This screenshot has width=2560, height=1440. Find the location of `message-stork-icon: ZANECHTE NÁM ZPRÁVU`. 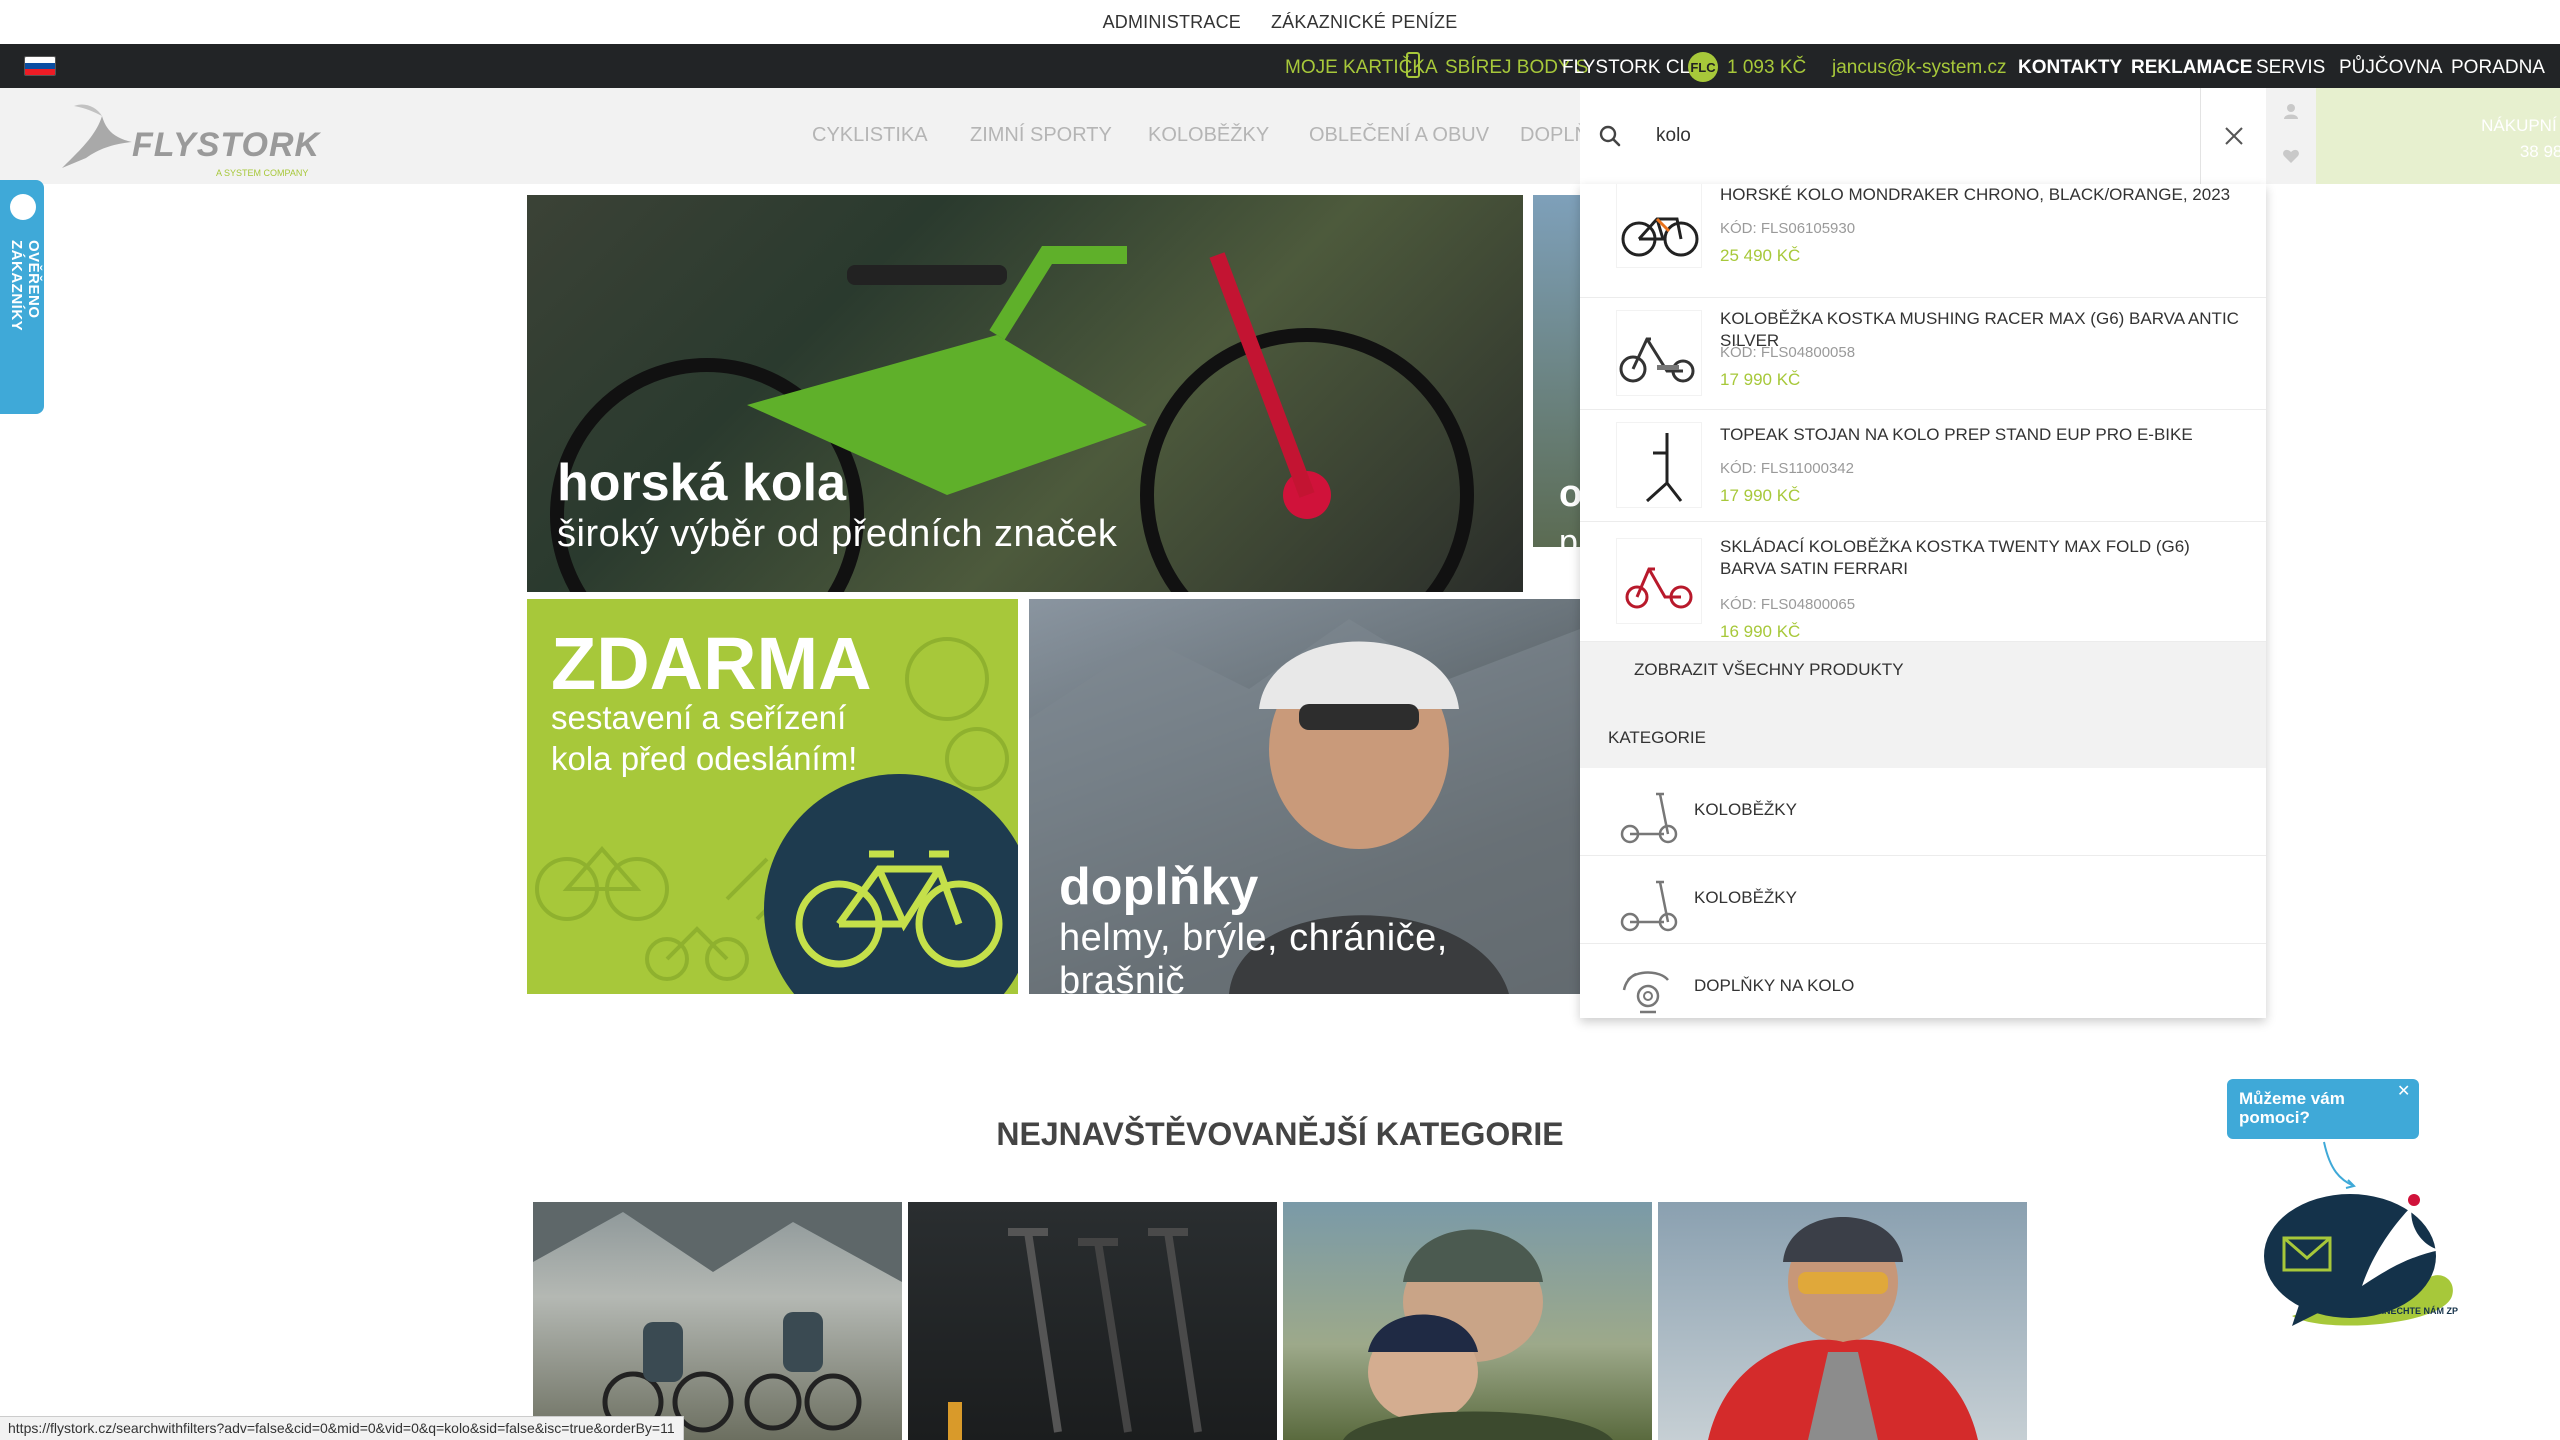

message-stork-icon: ZANECHTE NÁM ZPRÁVU is located at coordinates (2374, 1260).